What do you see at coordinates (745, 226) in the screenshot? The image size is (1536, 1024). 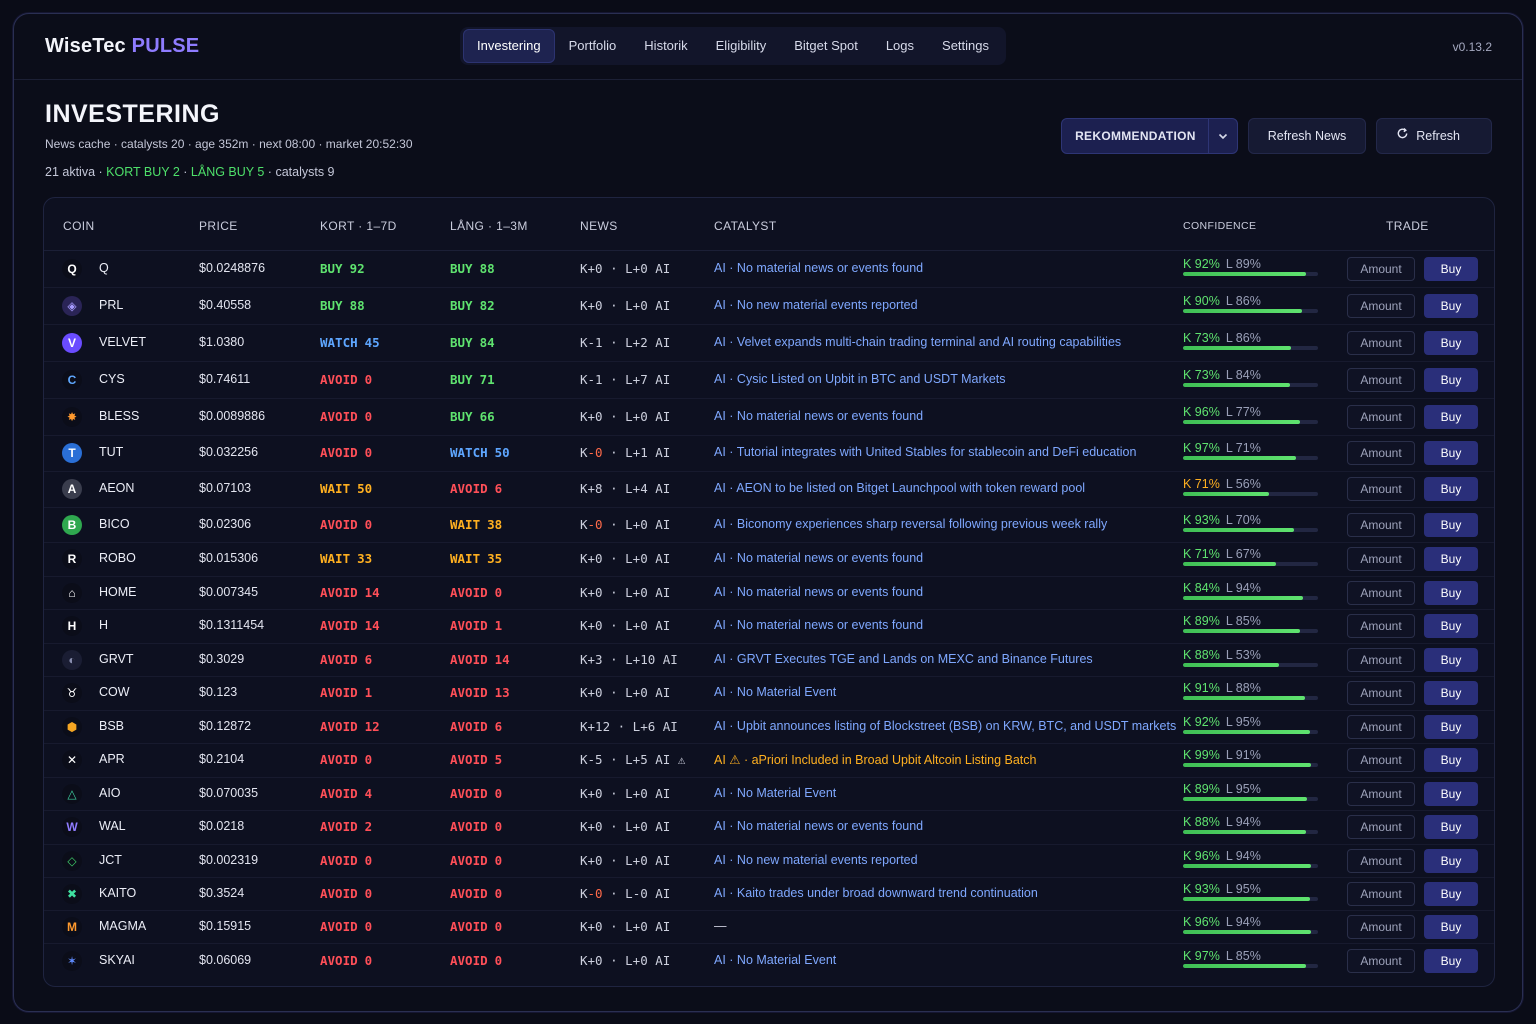 I see `col-catalyst: CATALYST` at bounding box center [745, 226].